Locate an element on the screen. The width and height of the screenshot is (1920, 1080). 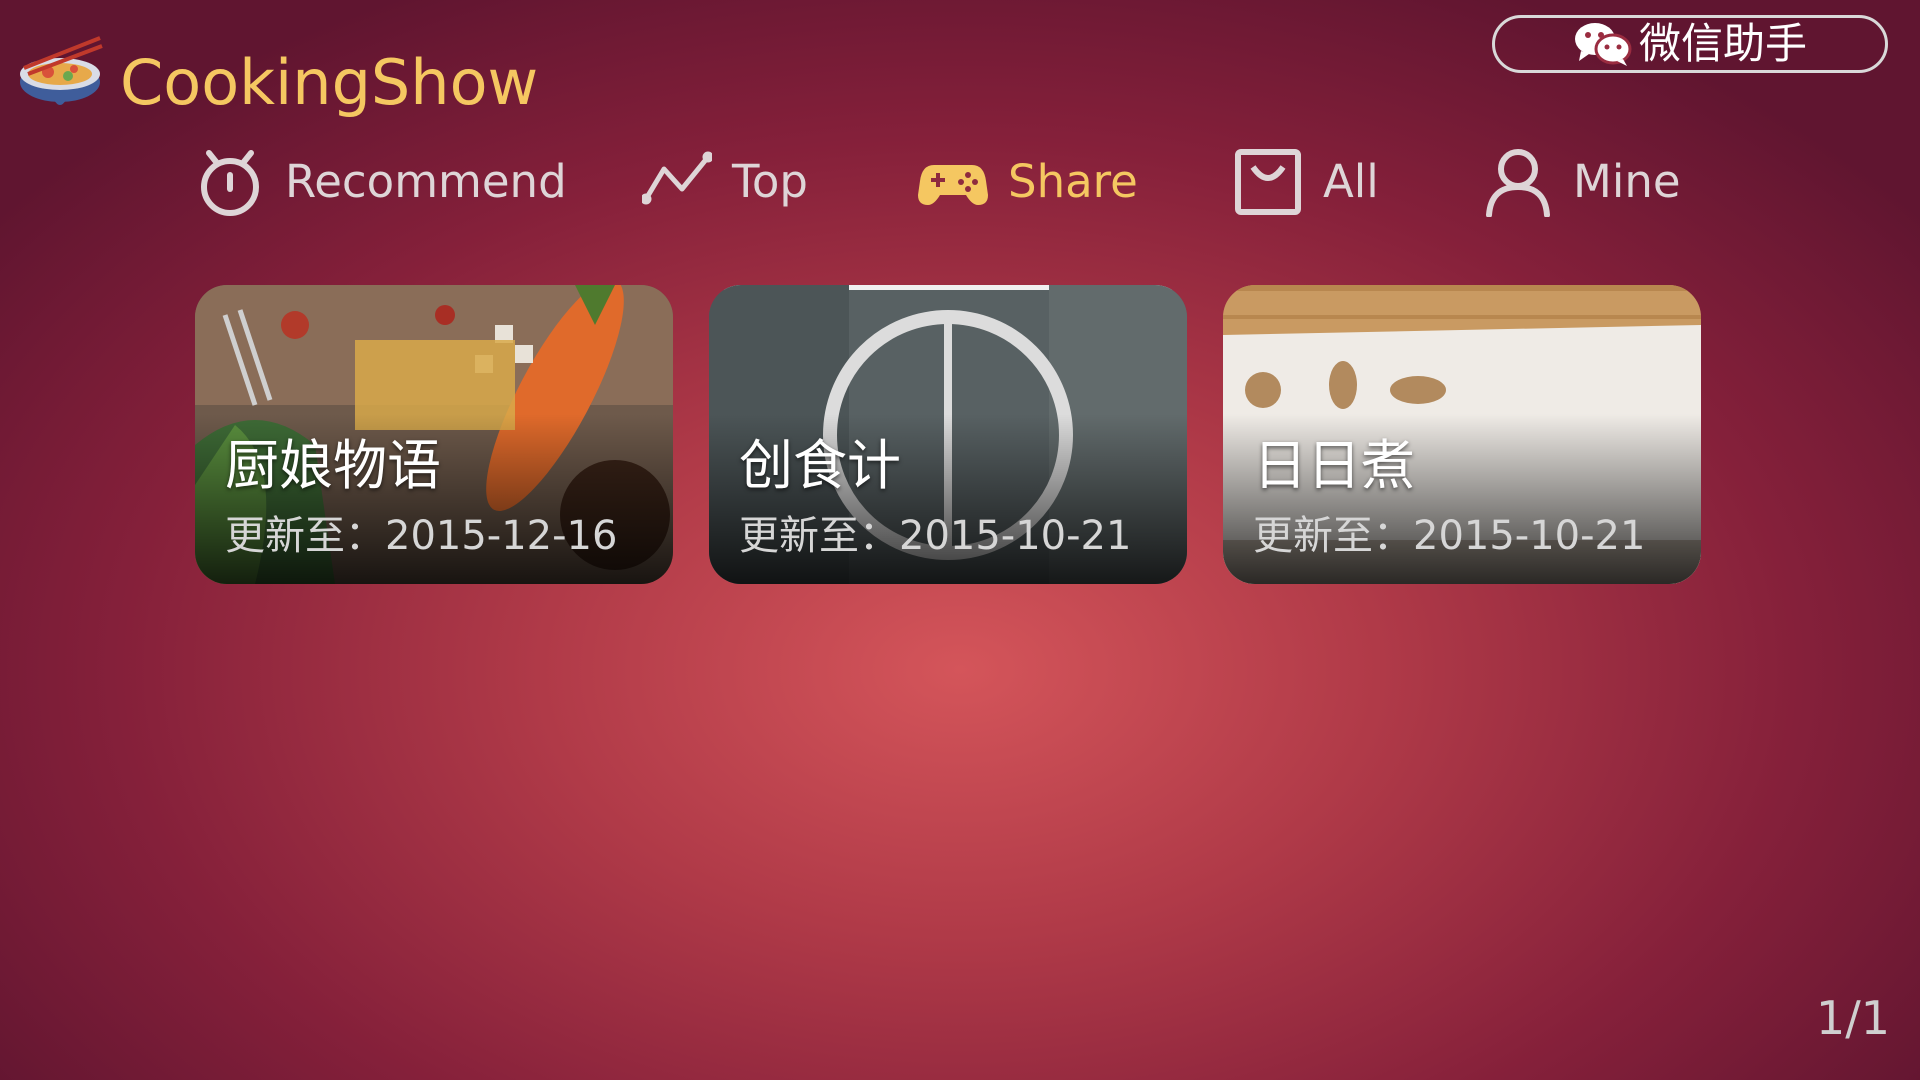
show-title: 创食计 is located at coordinates (820, 465).